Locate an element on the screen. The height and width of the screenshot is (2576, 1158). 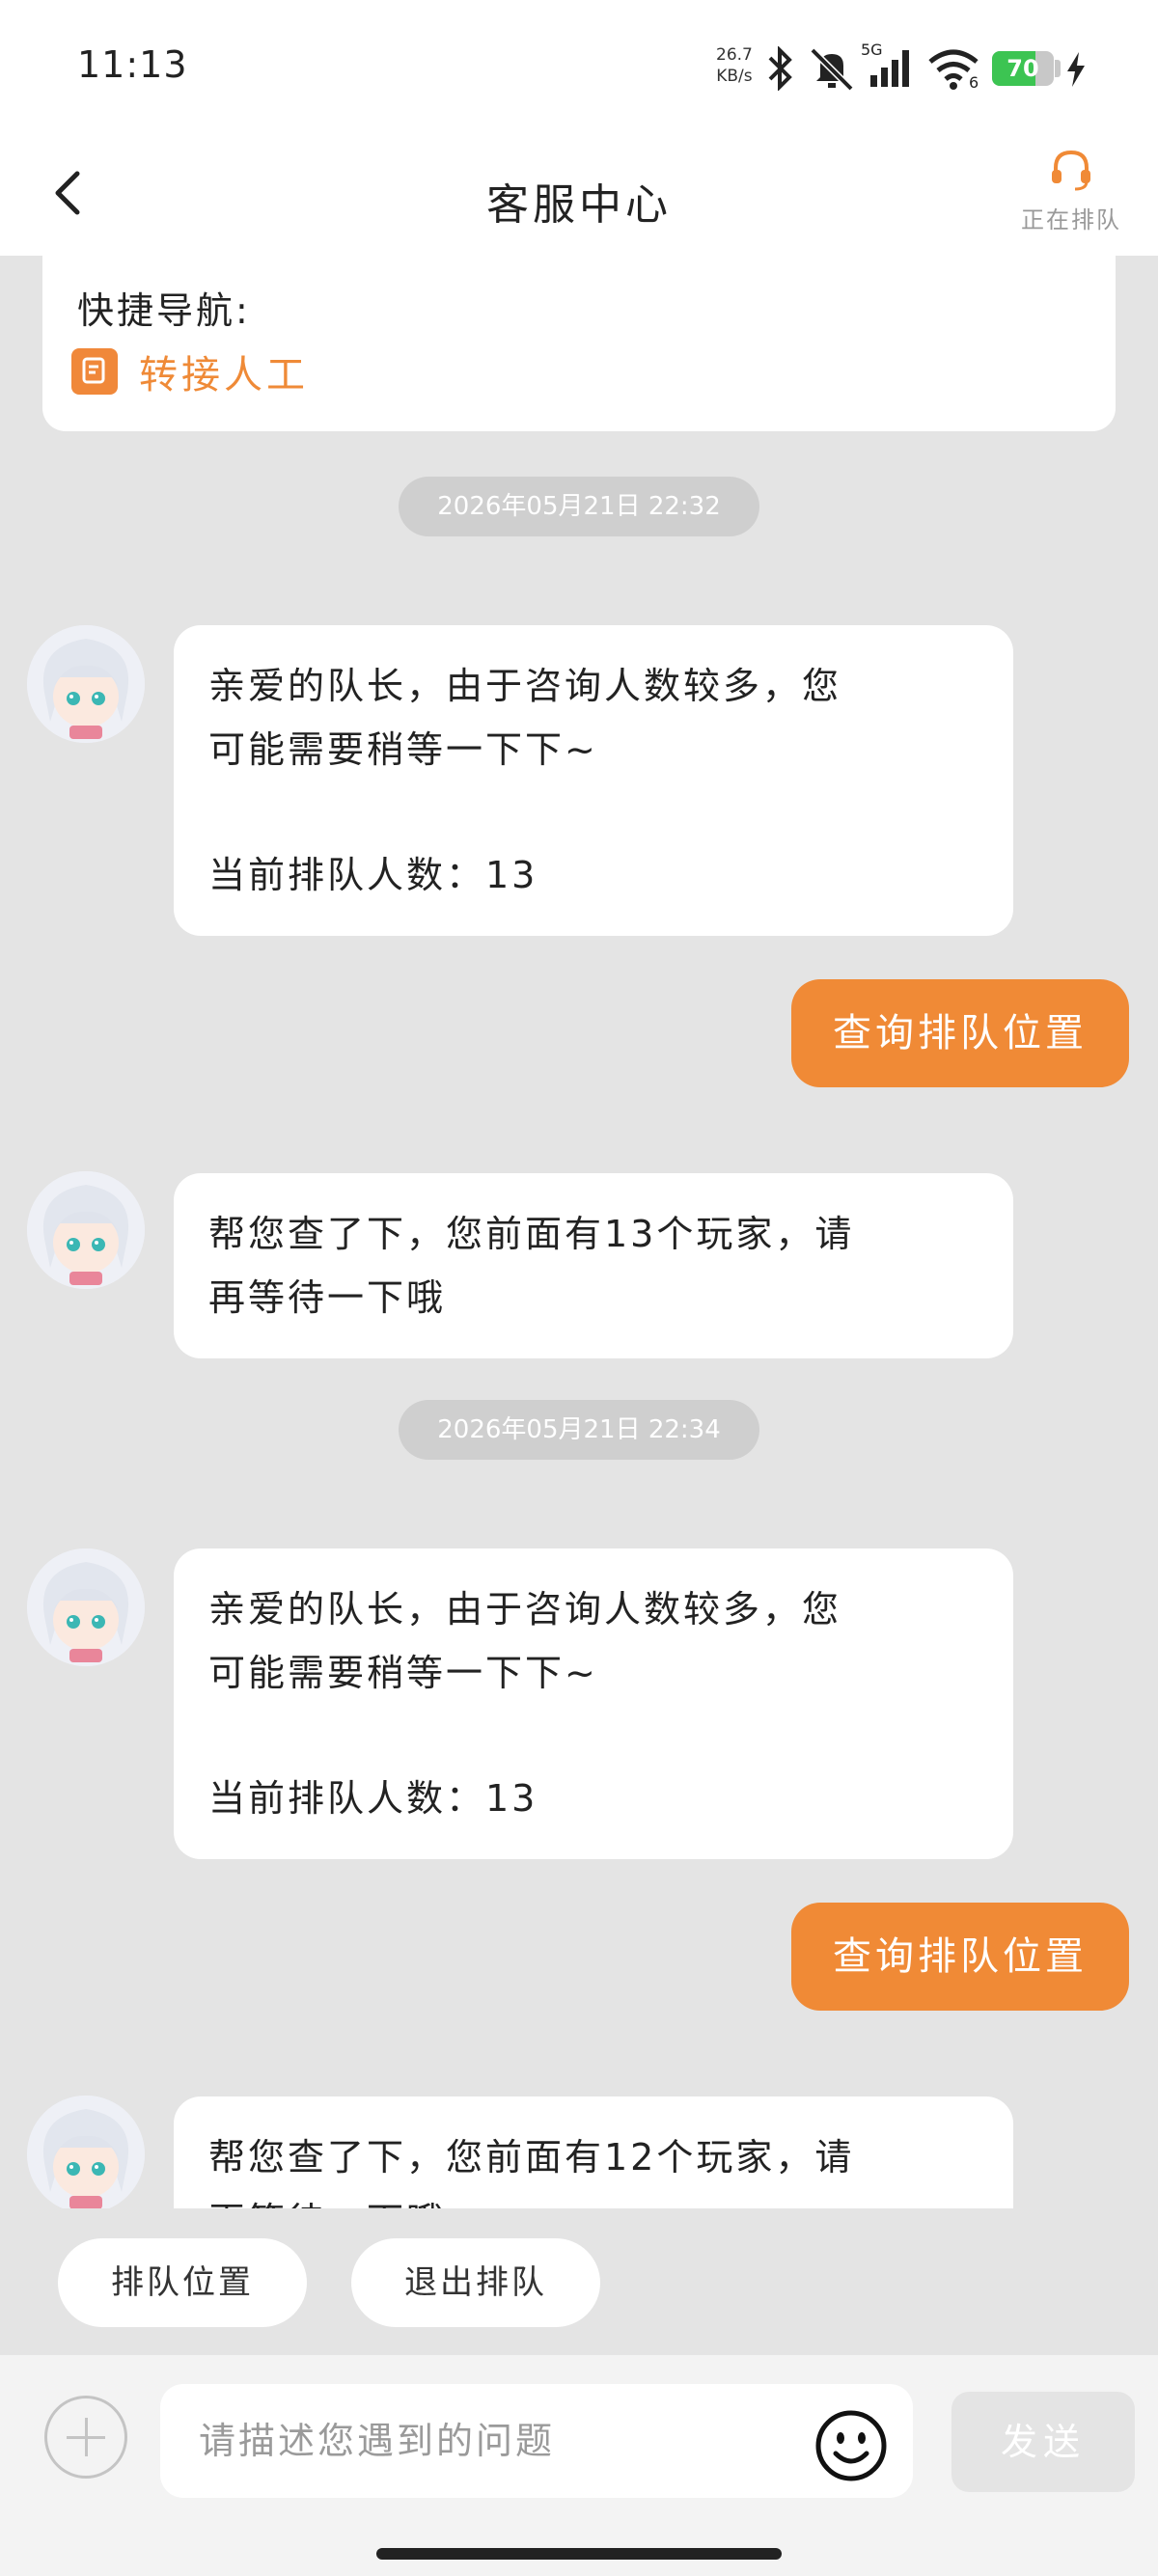
exit-queue-chip: 退出排队 is located at coordinates (475, 2283).